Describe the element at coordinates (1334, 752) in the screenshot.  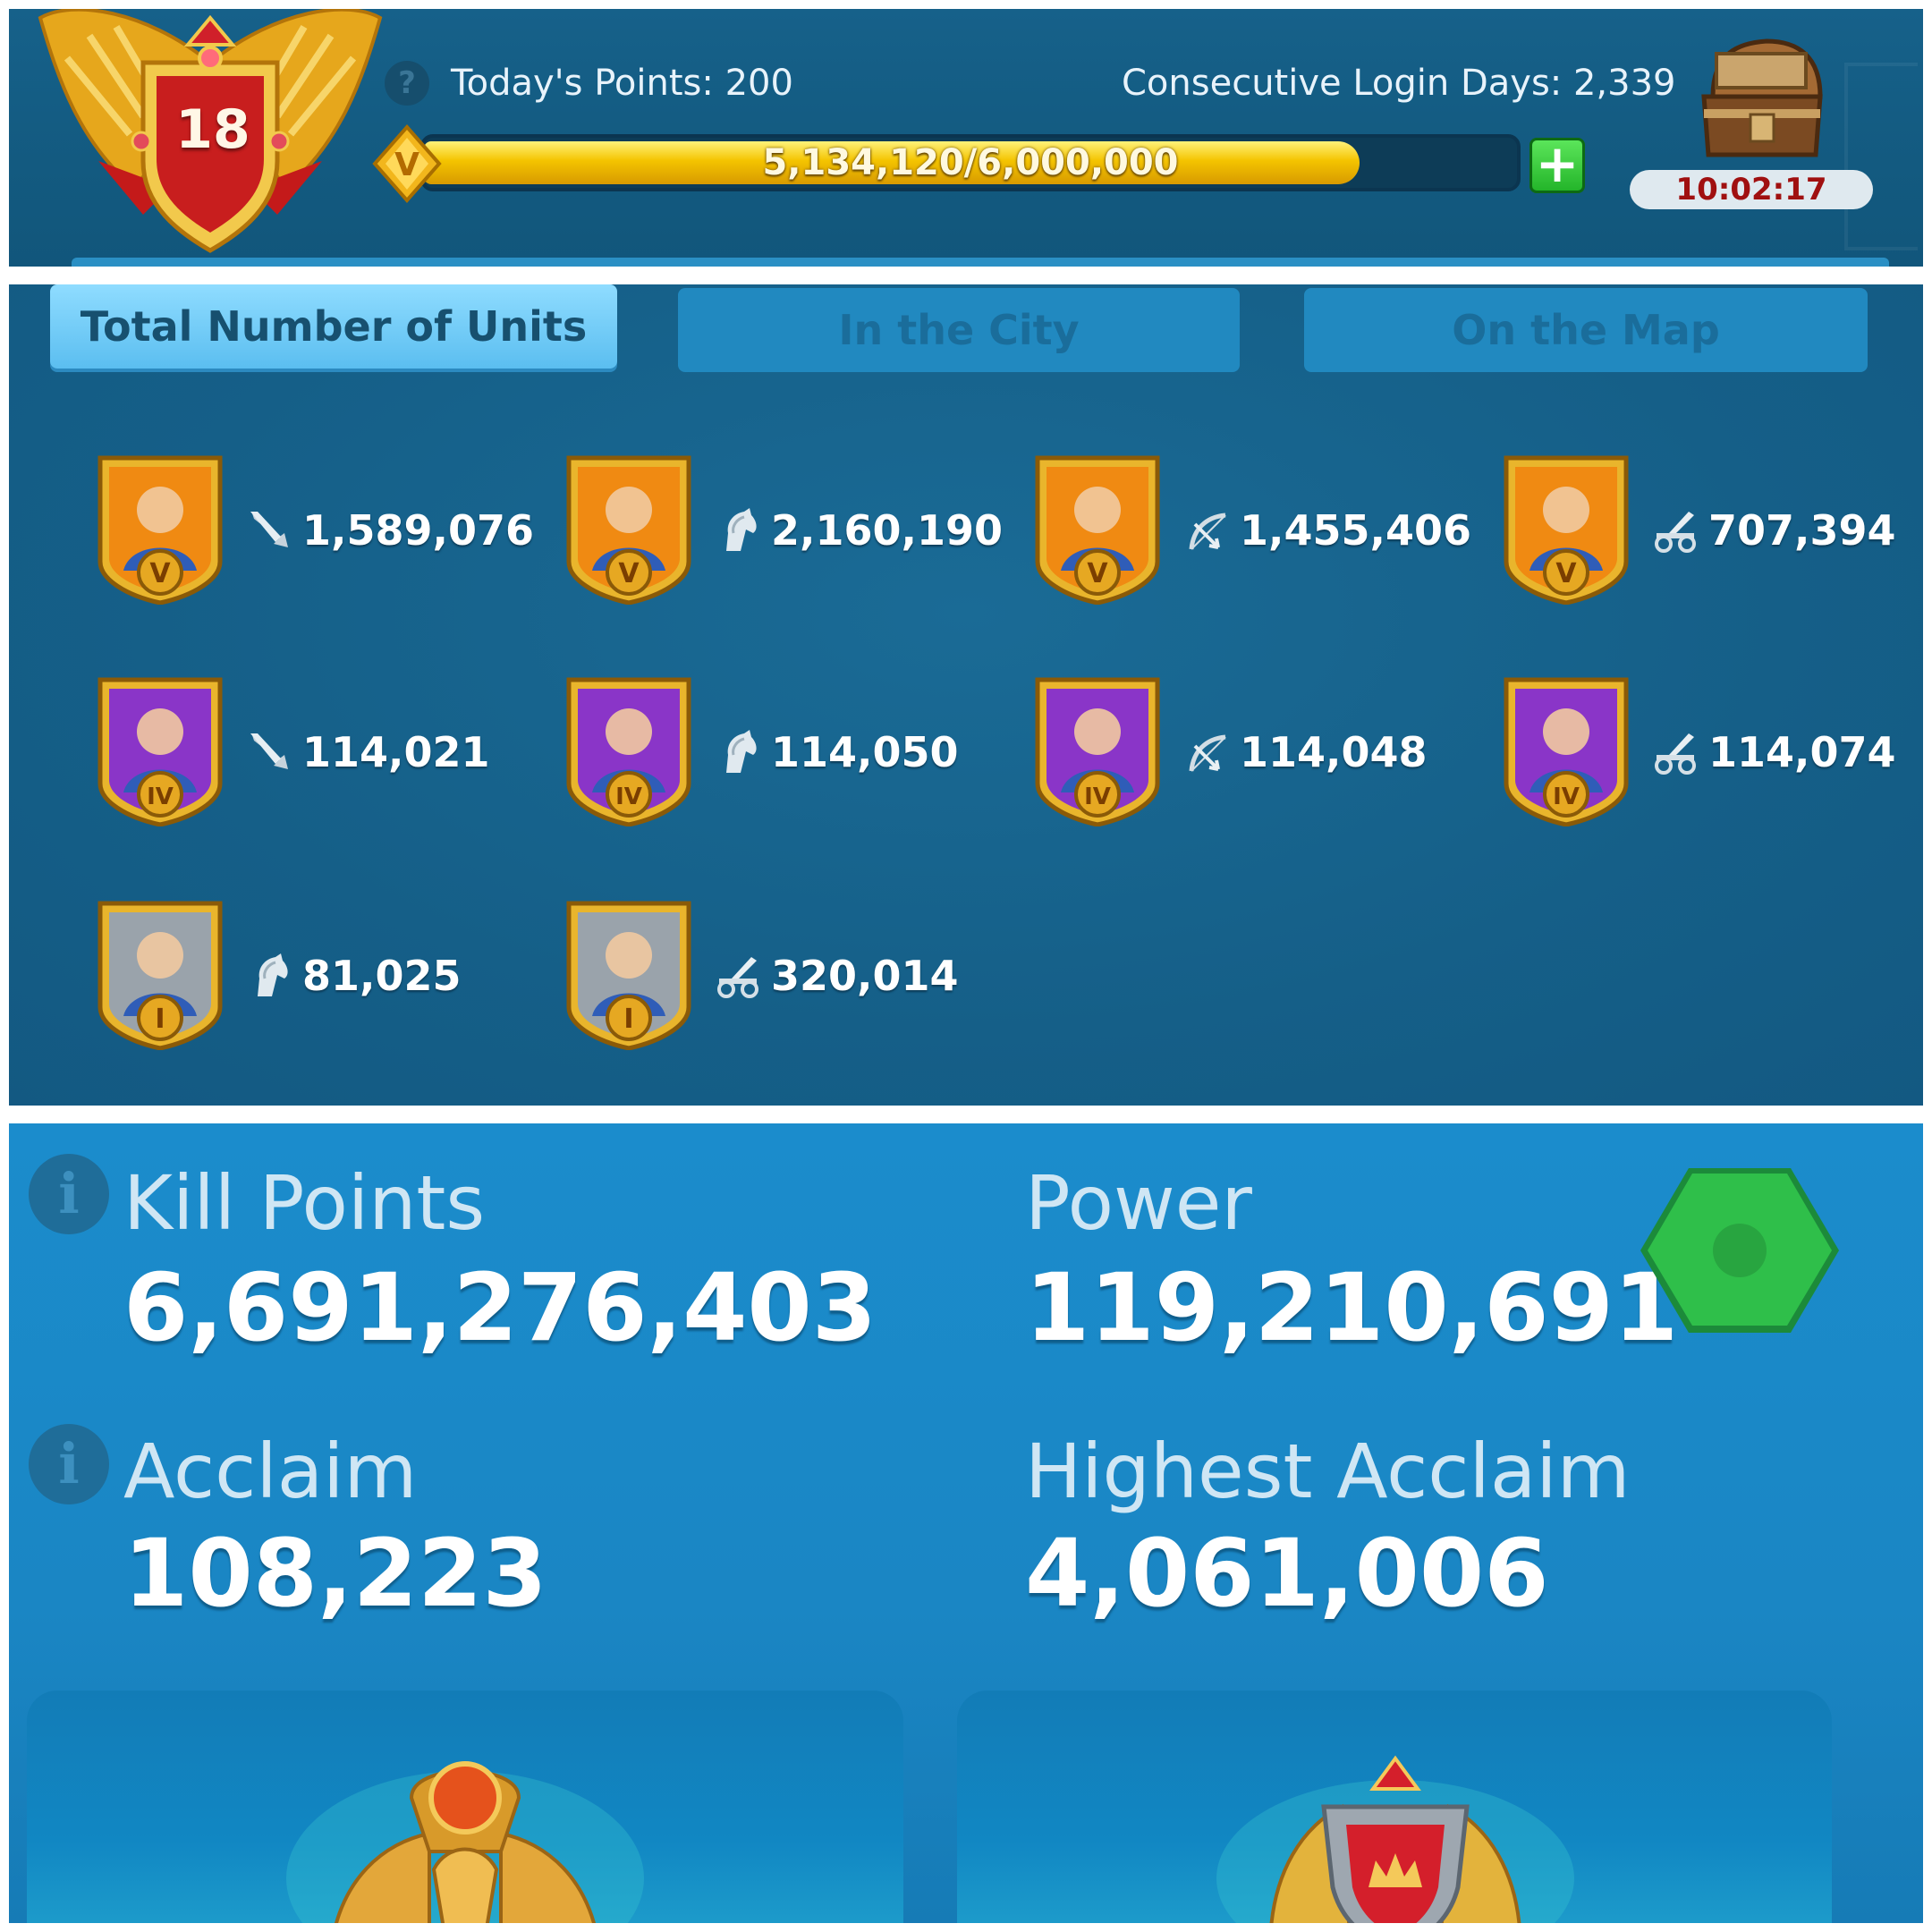
I see `unit-count: 114,048` at that location.